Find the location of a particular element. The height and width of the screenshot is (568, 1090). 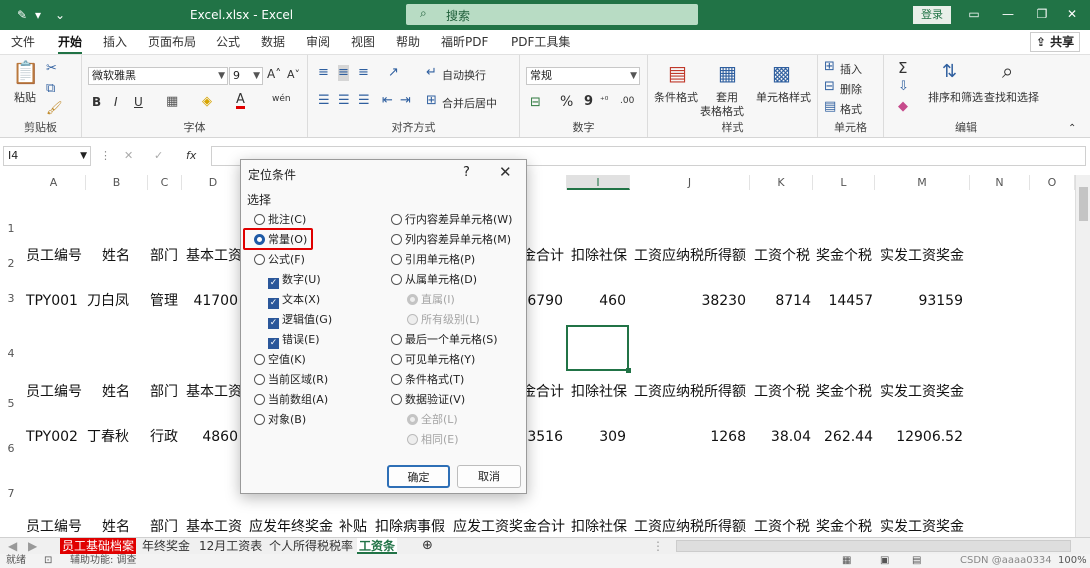

cell: 工资应纳税所得额 is located at coordinates (690, 256).